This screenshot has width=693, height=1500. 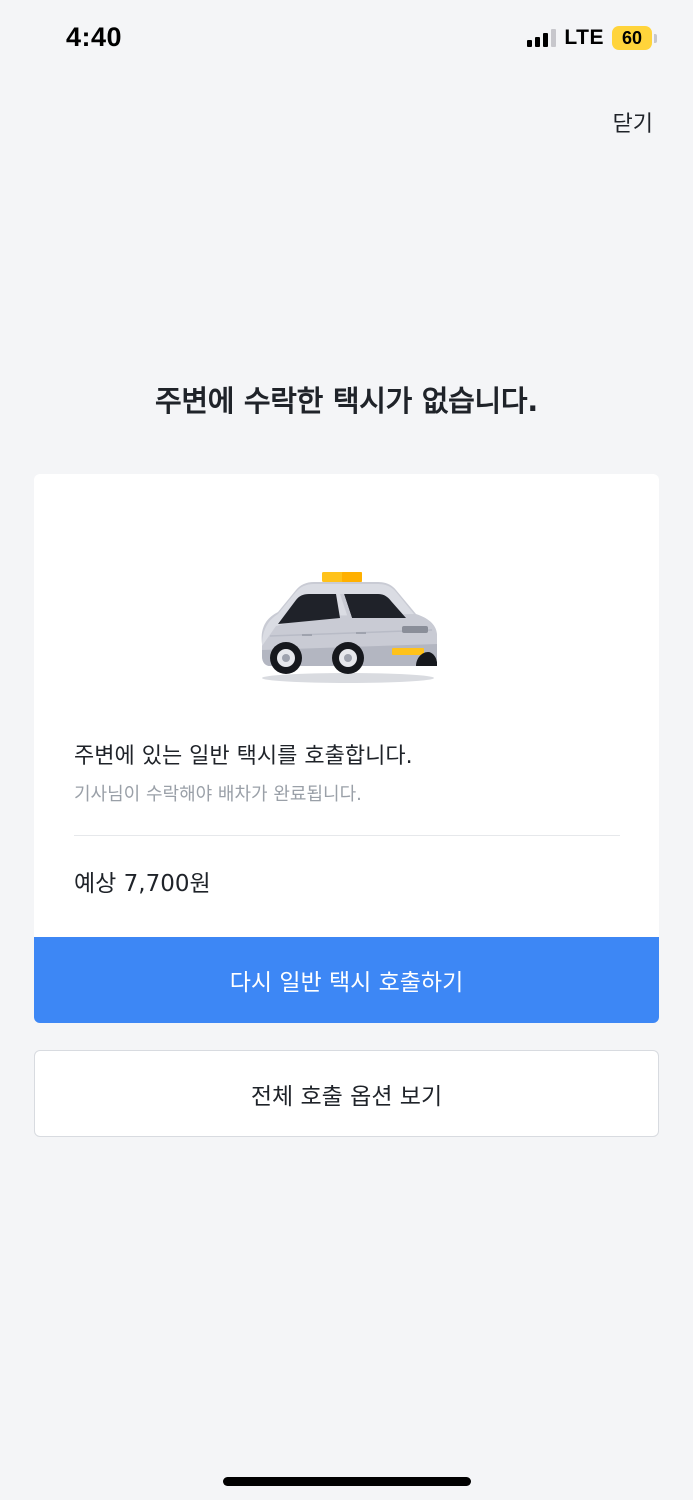 I want to click on page-title: 주변에 수락한 택시가 없습니다., so click(x=346, y=401).